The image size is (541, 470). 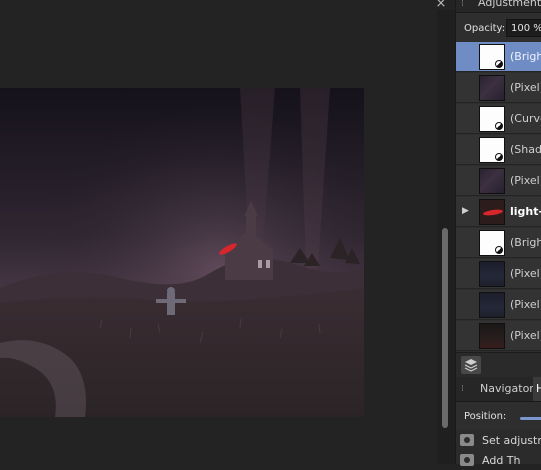 What do you see at coordinates (471, 365) in the screenshot?
I see `layers-stack-icon` at bounding box center [471, 365].